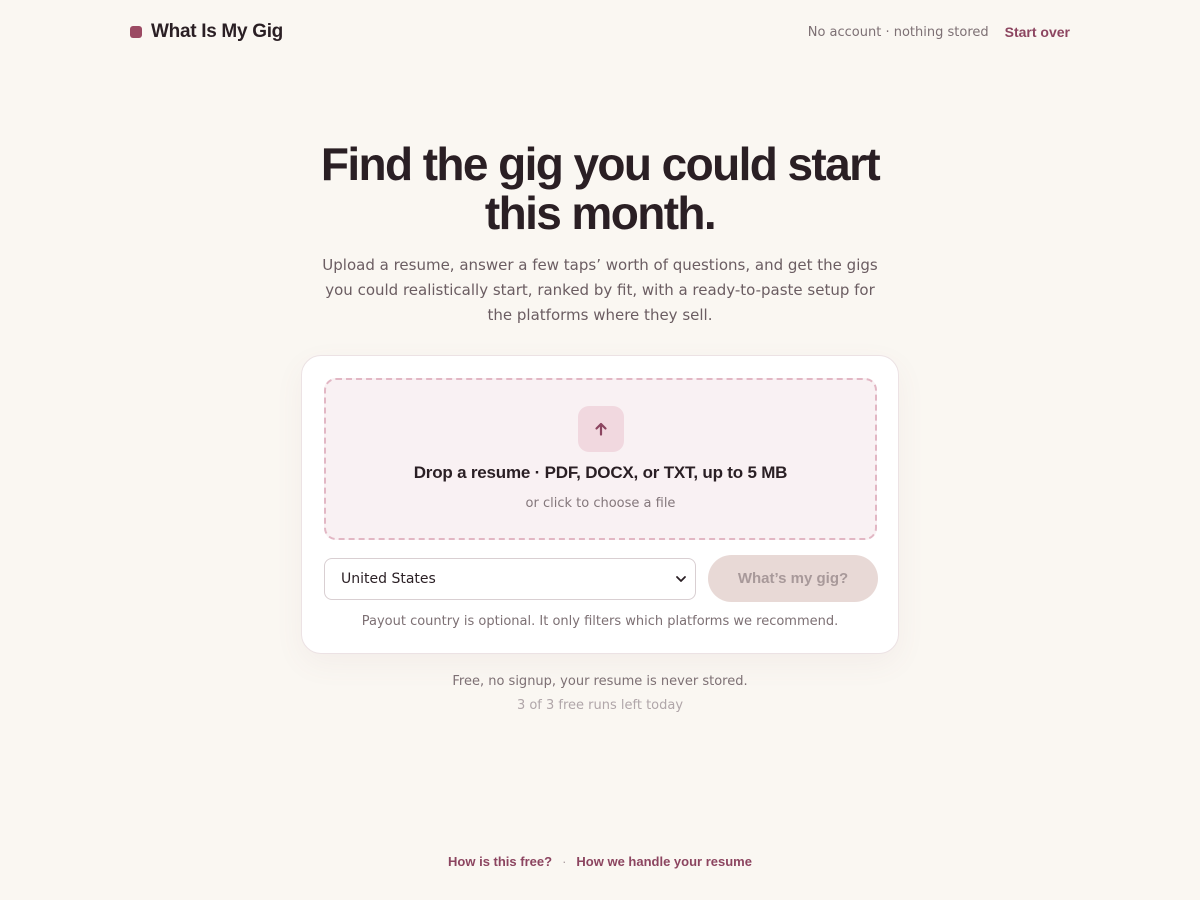  What do you see at coordinates (664, 861) in the screenshot?
I see `resume-handling-link: How we handle your resume` at bounding box center [664, 861].